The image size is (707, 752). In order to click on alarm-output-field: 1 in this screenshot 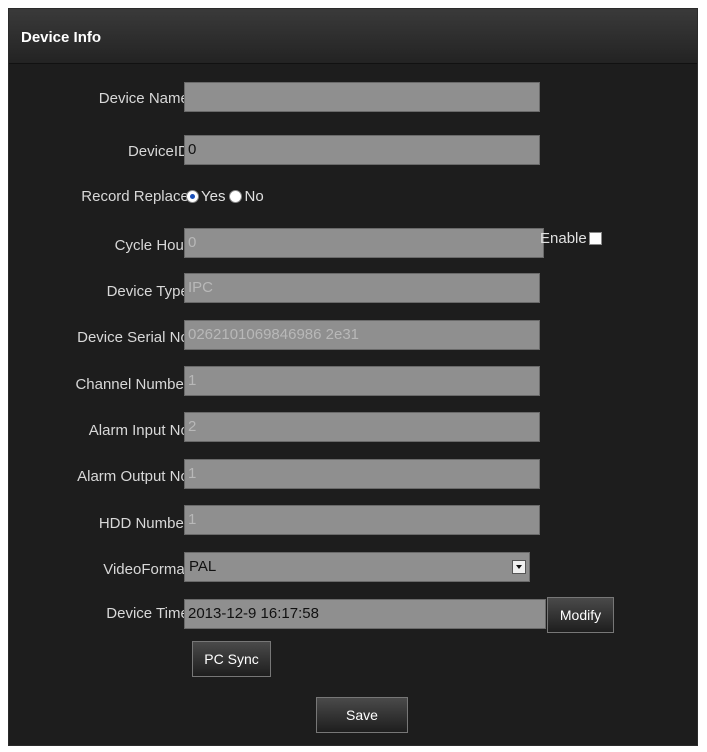, I will do `click(362, 474)`.